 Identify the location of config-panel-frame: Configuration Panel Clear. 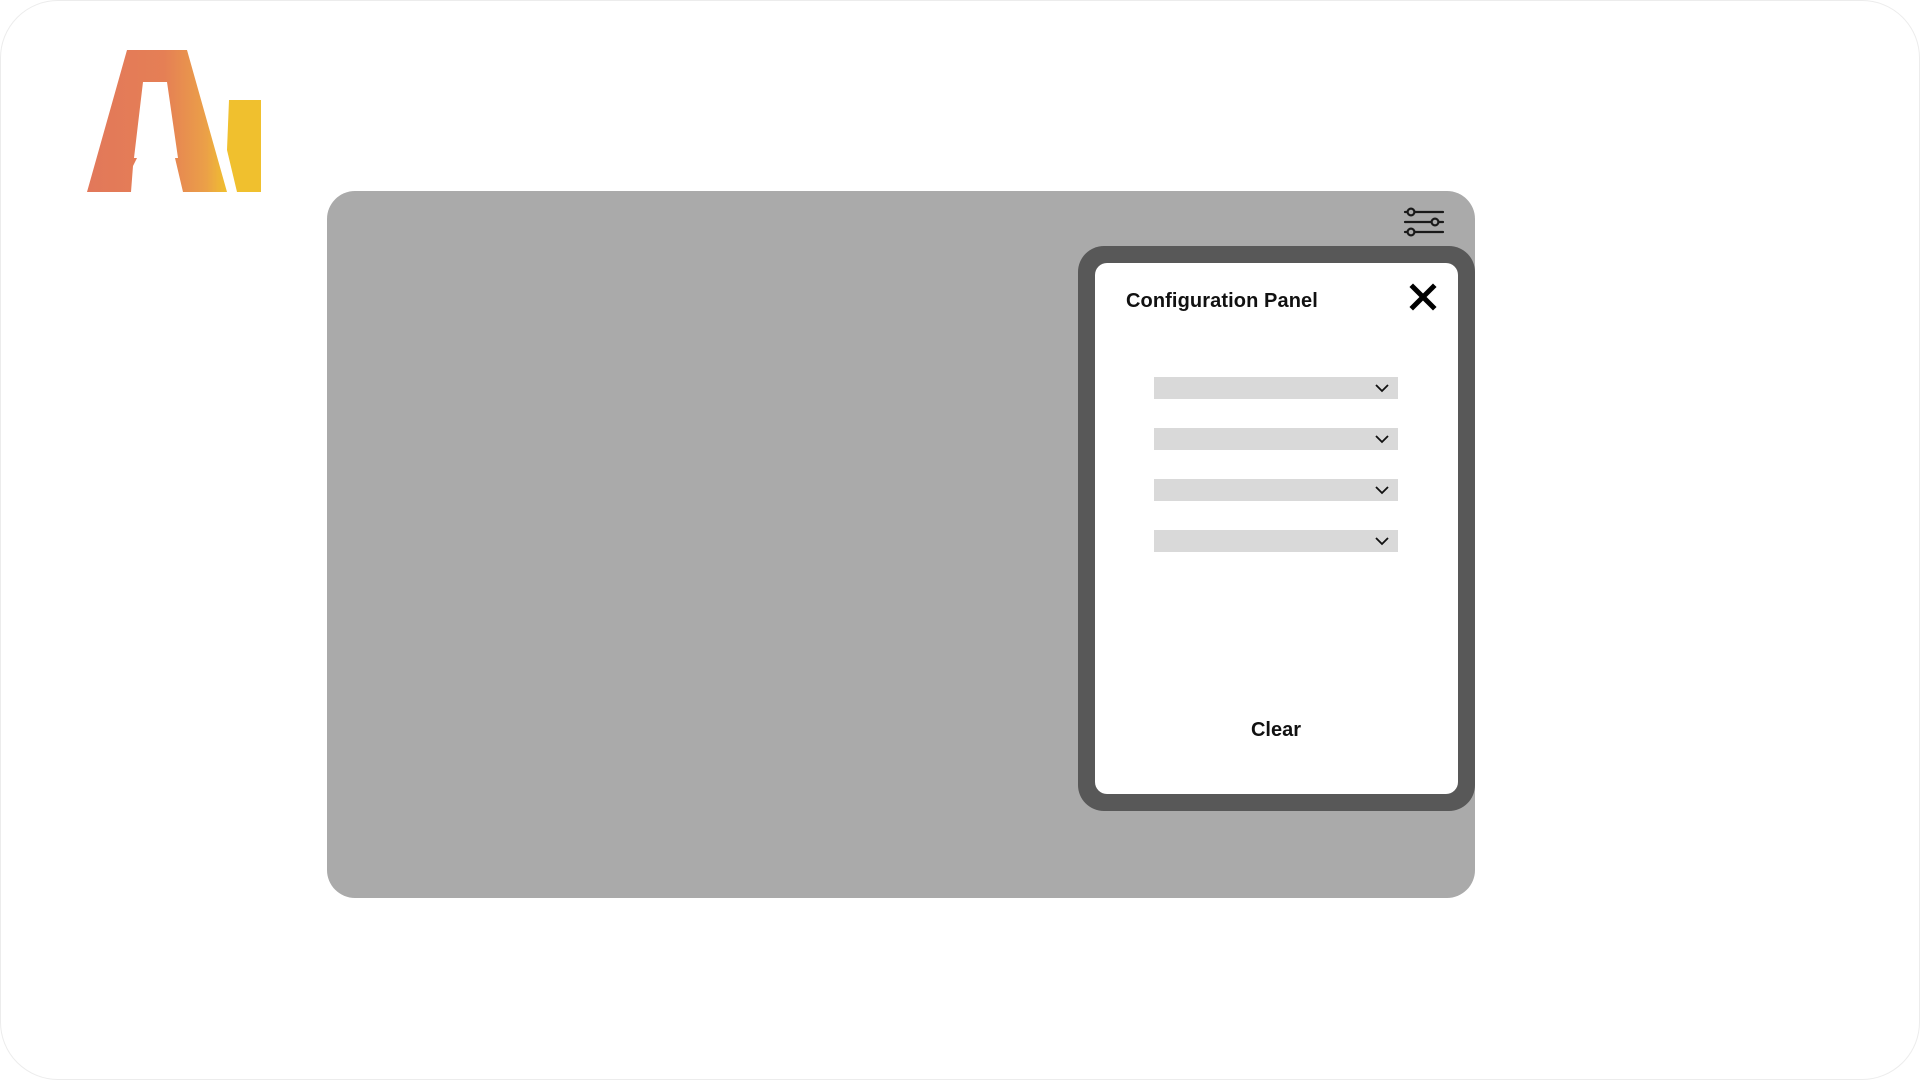
(1276, 528).